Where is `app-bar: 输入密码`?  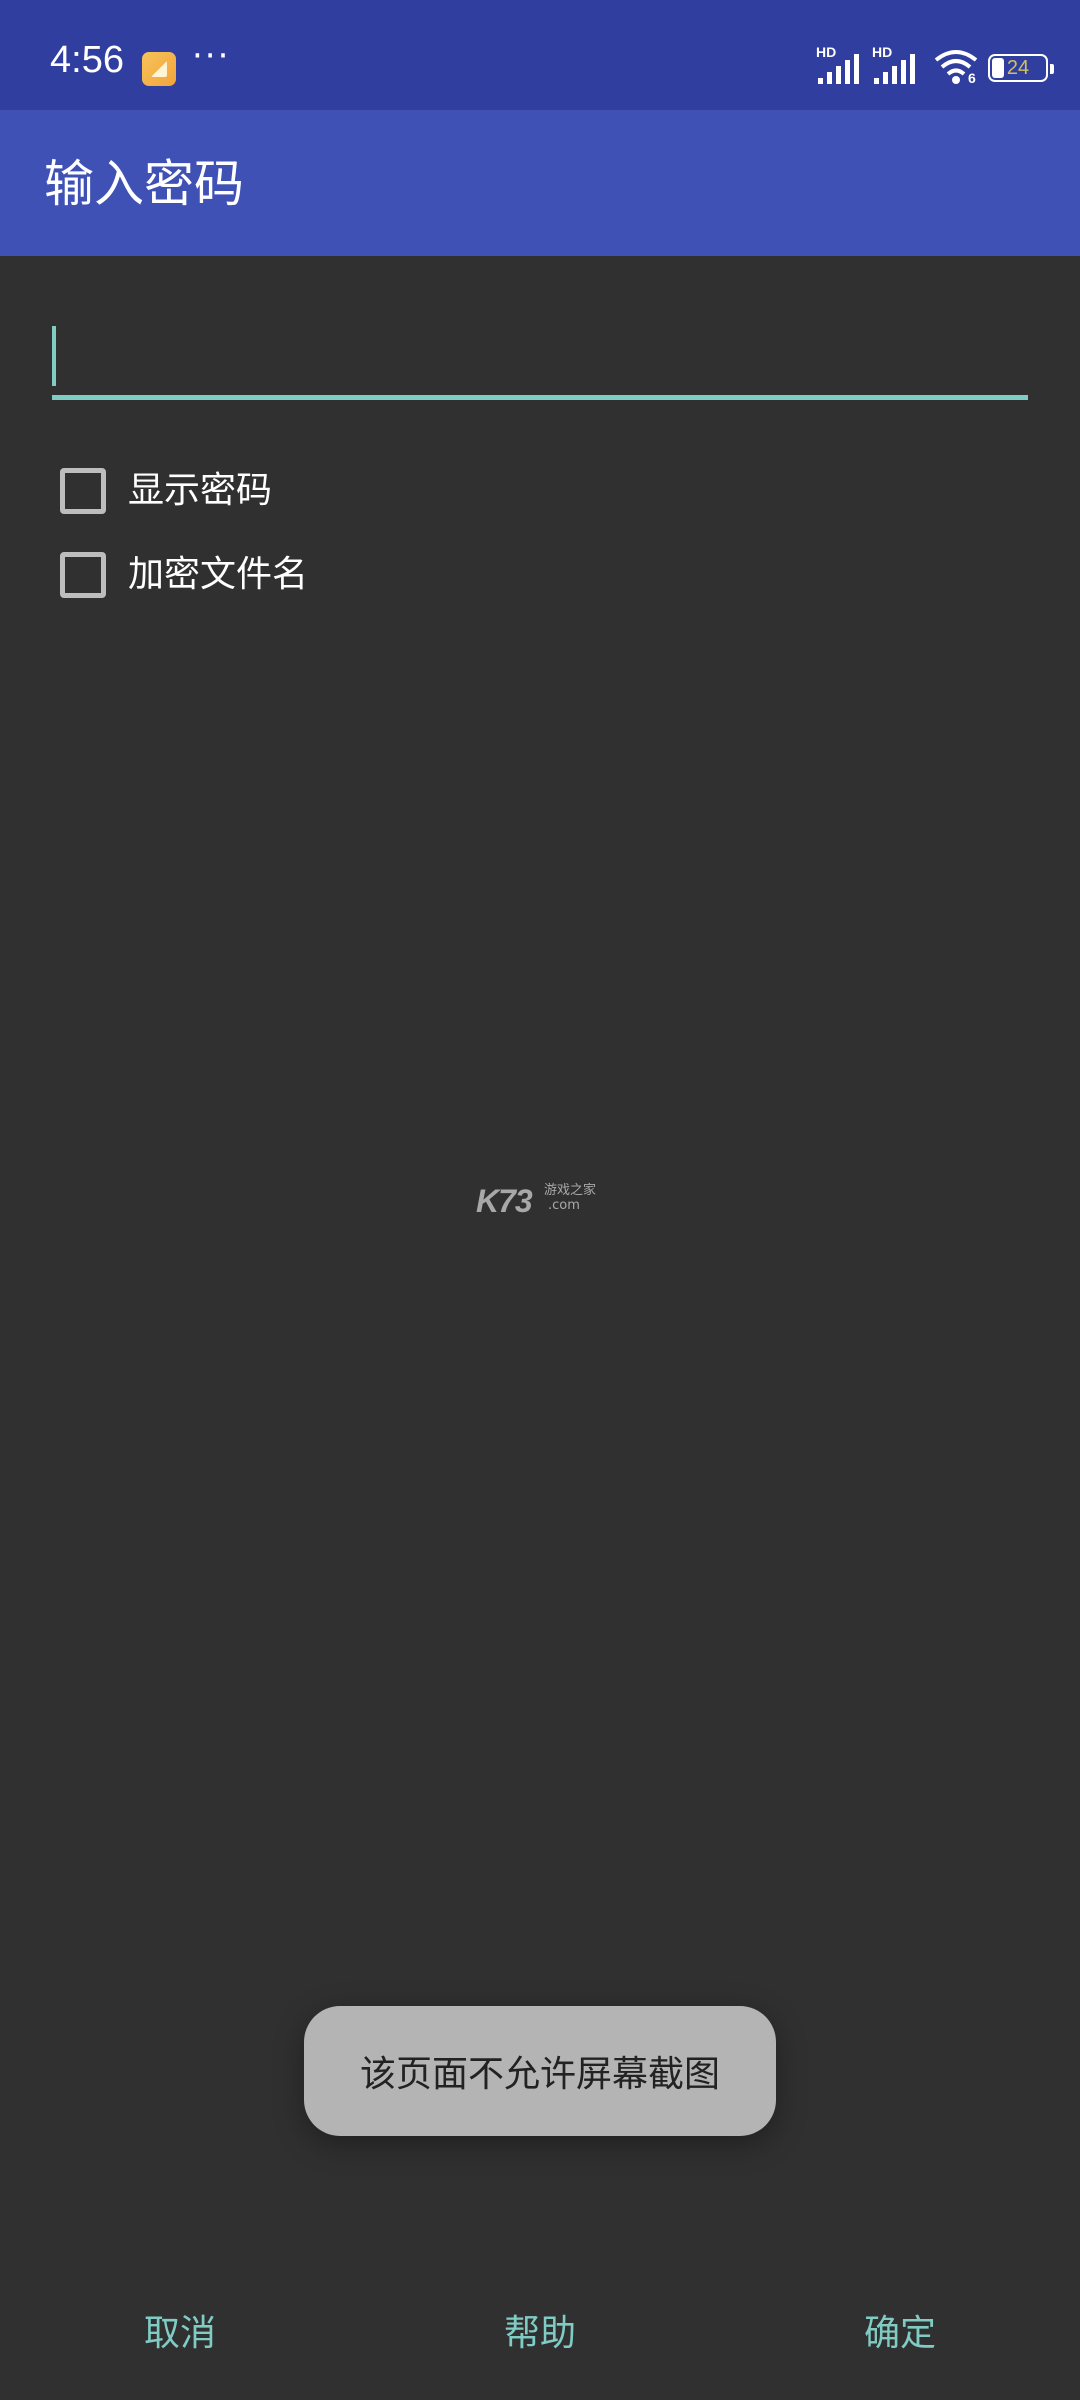 app-bar: 输入密码 is located at coordinates (540, 183).